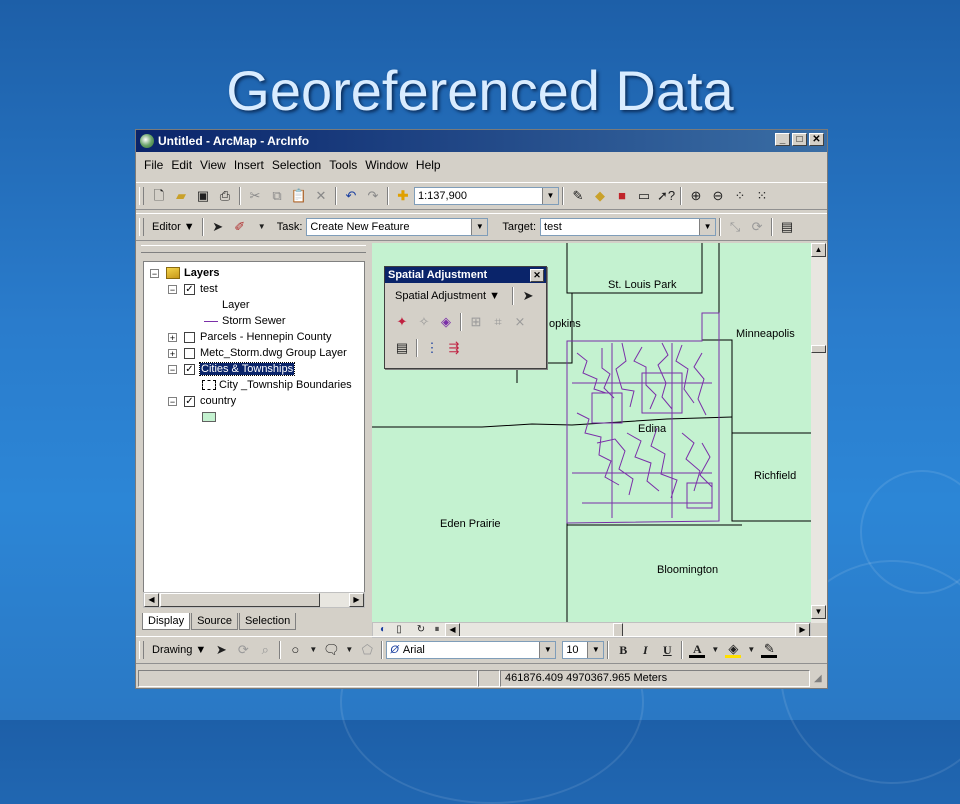  I want to click on toc-layer-parcels: + Parcels - Hennepin County, so click(249, 337).